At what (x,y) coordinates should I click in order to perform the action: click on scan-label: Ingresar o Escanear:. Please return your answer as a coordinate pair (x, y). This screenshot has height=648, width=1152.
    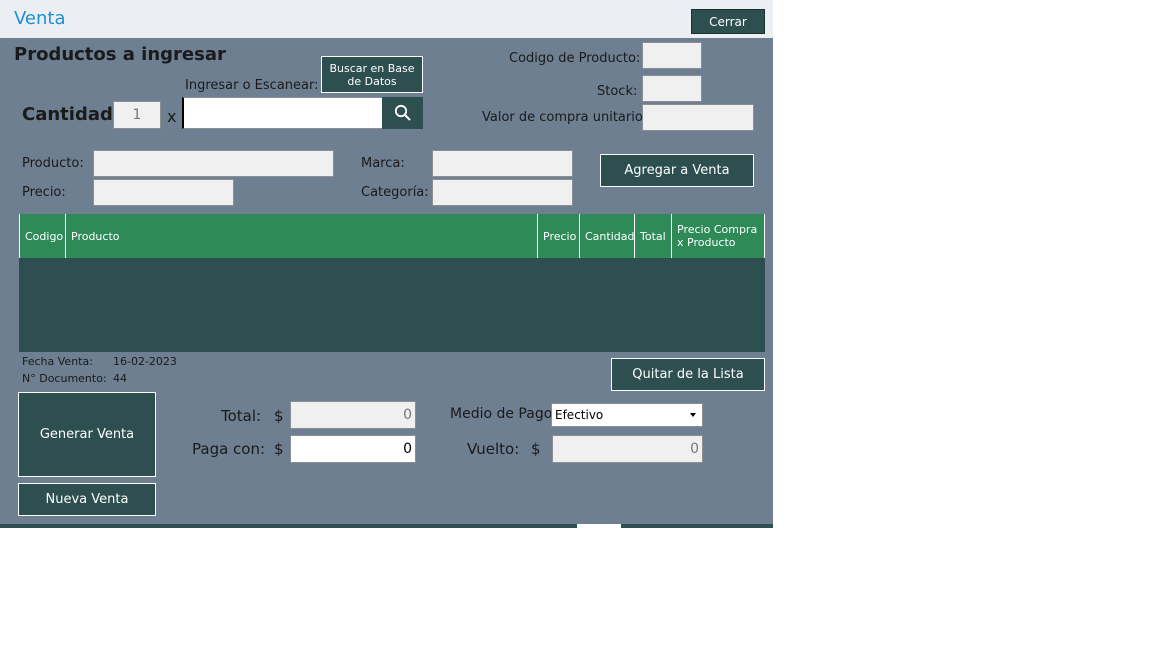
    Looking at the image, I should click on (252, 85).